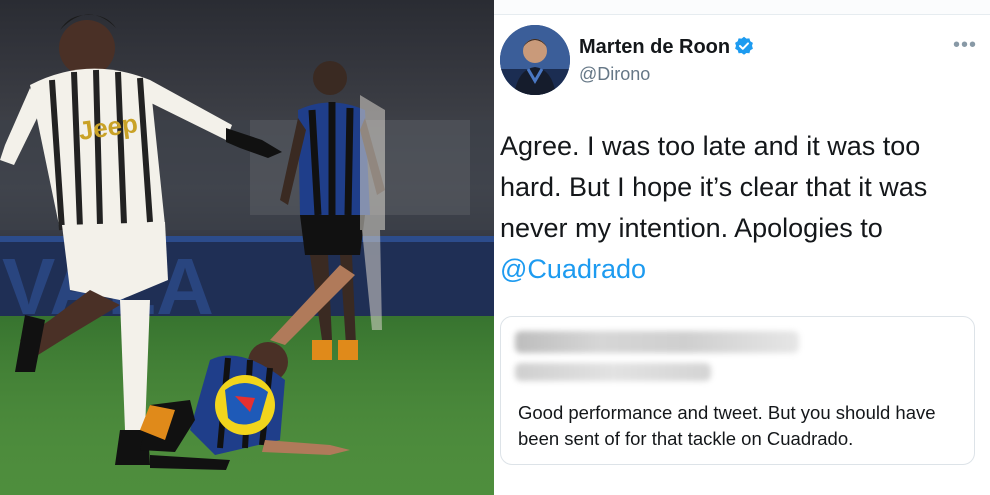 The image size is (990, 495). What do you see at coordinates (742, 7) in the screenshot?
I see `status-strip` at bounding box center [742, 7].